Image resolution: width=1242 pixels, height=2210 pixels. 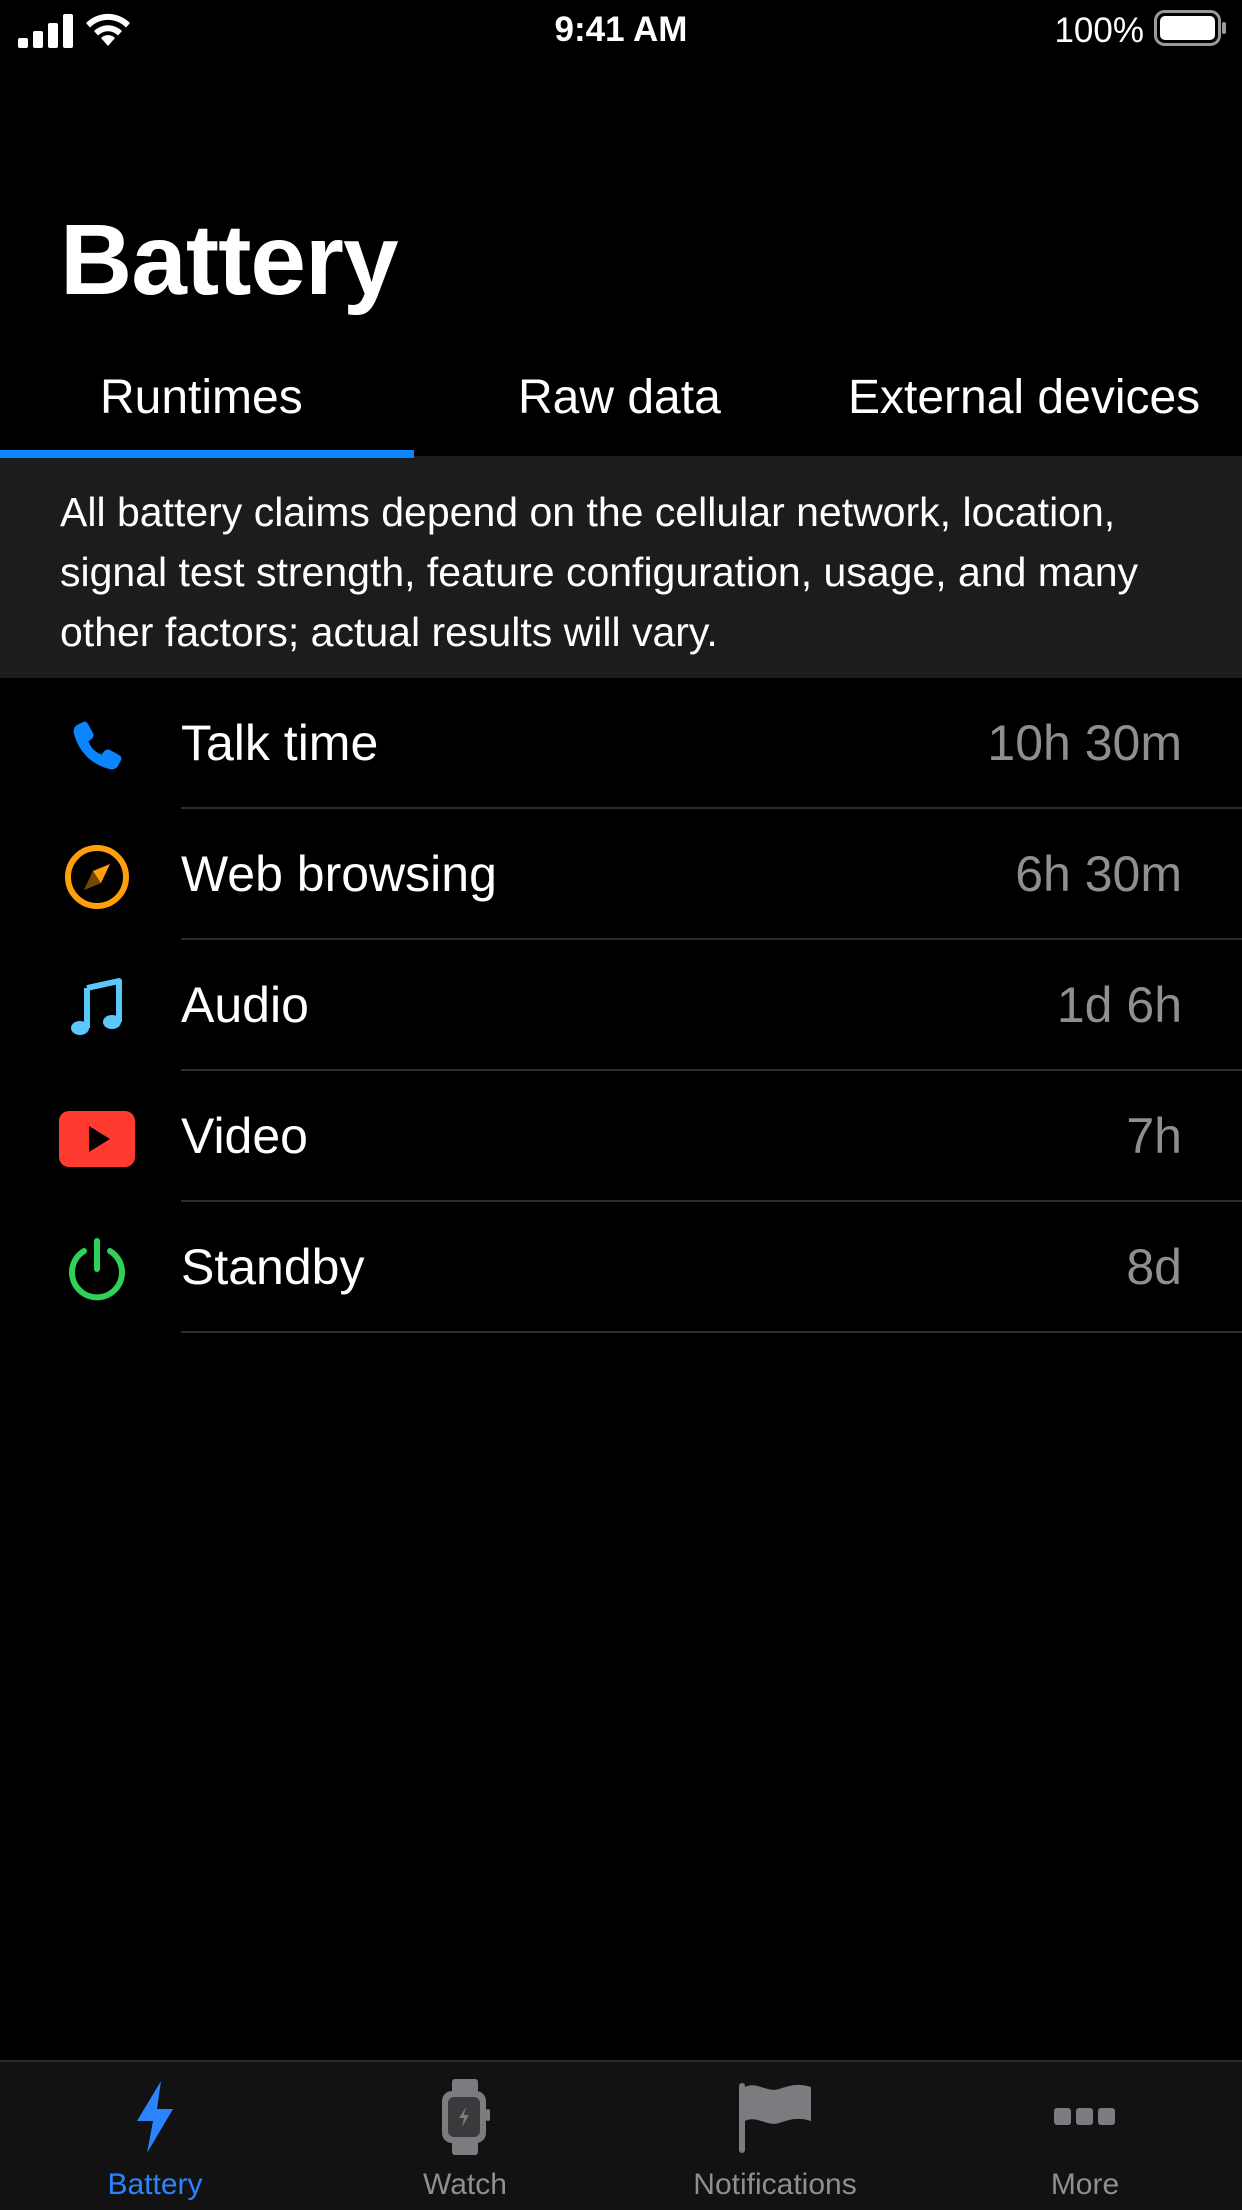 I want to click on tab-bar-label: Watch, so click(x=465, y=2184).